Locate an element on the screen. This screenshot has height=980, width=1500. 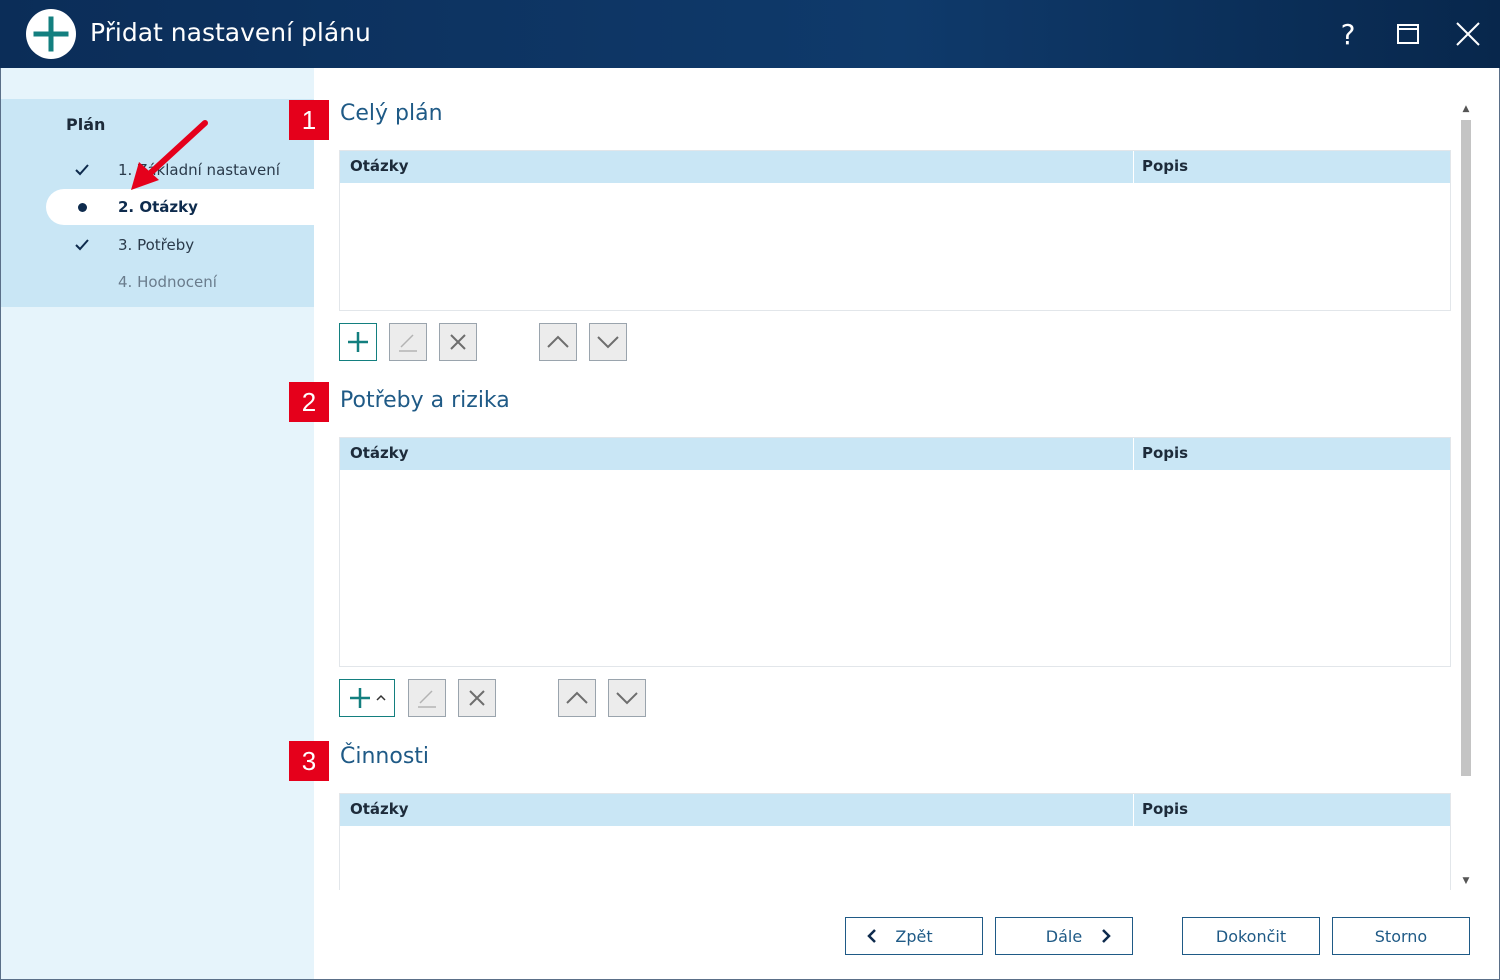
annotation-arrow-icon is located at coordinates (169, 155).